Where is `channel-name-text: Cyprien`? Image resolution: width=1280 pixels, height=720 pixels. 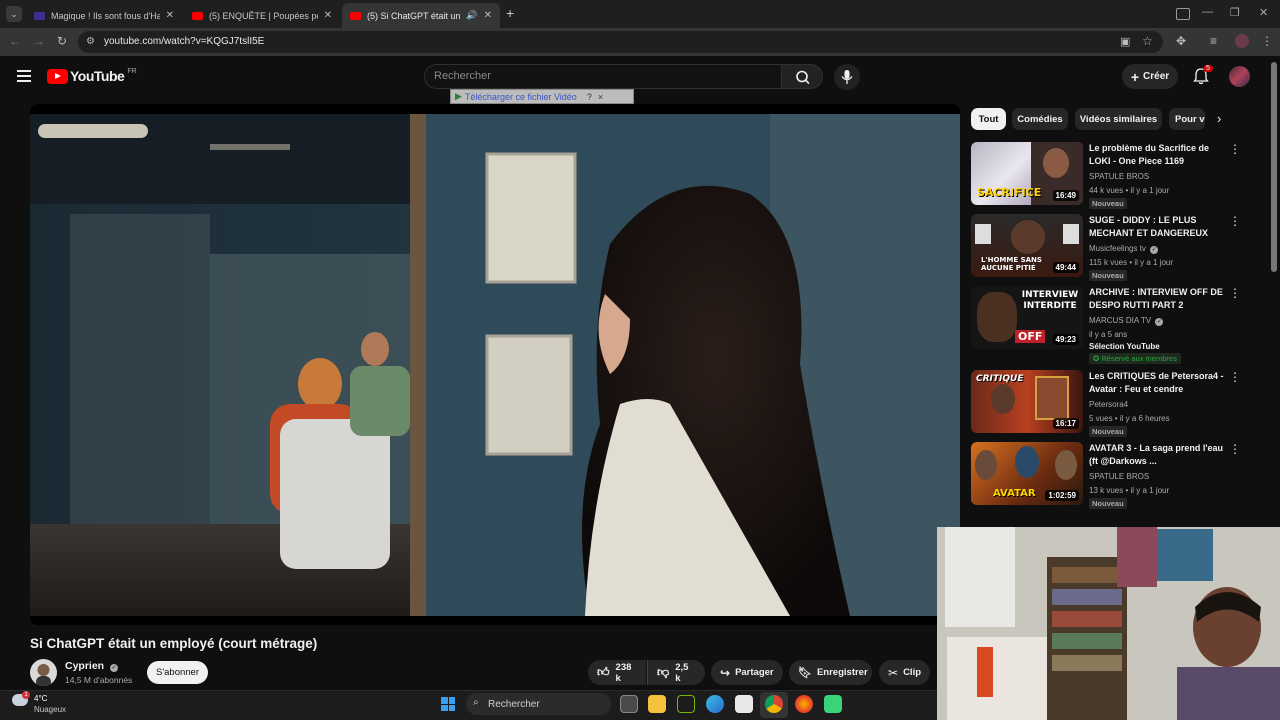 channel-name-text: Cyprien is located at coordinates (84, 666).